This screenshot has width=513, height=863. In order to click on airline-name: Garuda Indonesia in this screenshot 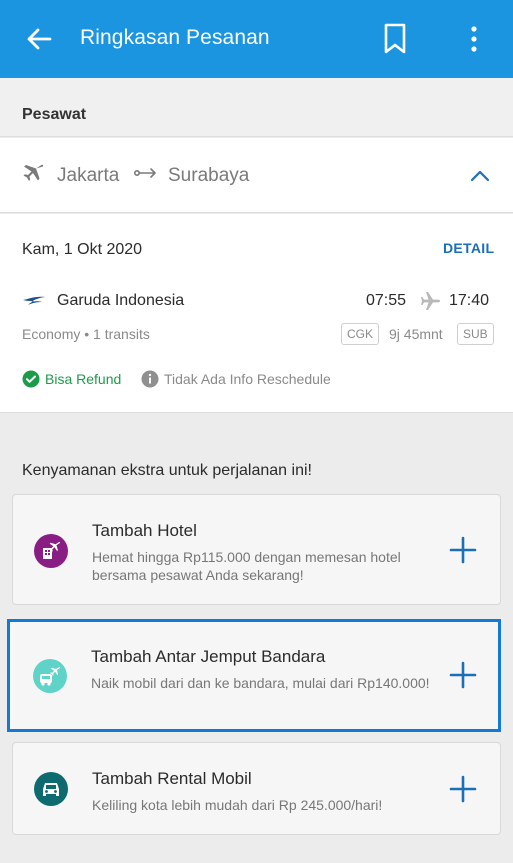, I will do `click(121, 300)`.